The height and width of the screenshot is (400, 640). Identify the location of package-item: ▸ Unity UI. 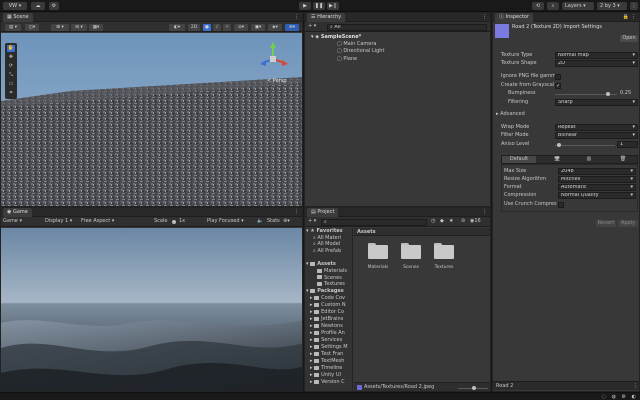
(325, 375).